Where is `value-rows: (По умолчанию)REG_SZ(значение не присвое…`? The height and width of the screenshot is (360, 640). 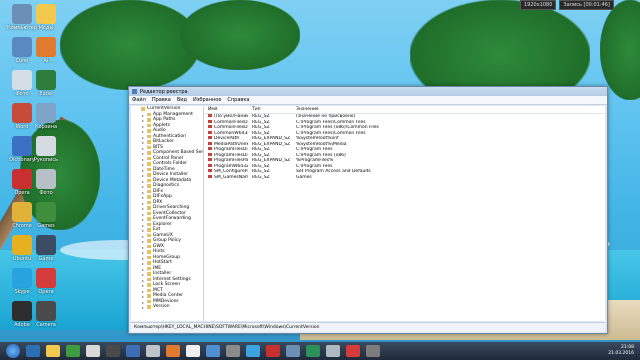
value-rows: (По умолчанию)REG_SZ(значение не присвое… is located at coordinates (404, 147).